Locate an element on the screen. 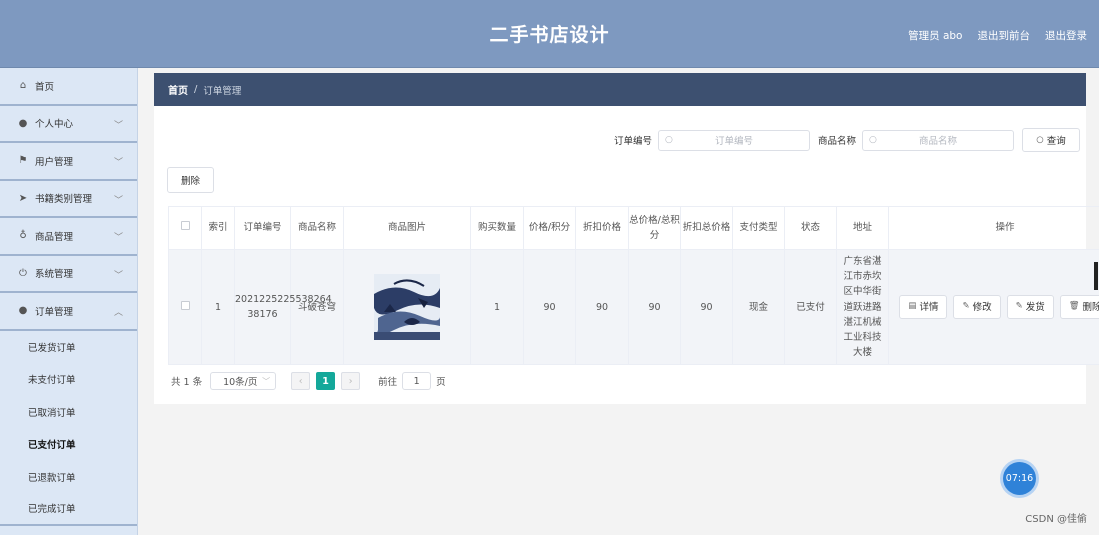  product-name-label: 商品名称 is located at coordinates (836, 141).